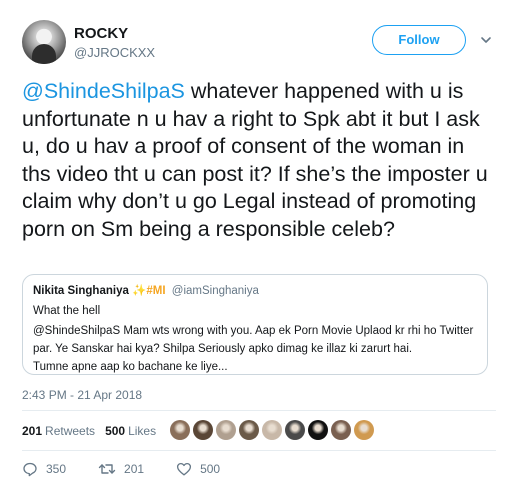 The width and height of the screenshot is (516, 486). What do you see at coordinates (134, 469) in the screenshot?
I see `retweet-count: 201` at bounding box center [134, 469].